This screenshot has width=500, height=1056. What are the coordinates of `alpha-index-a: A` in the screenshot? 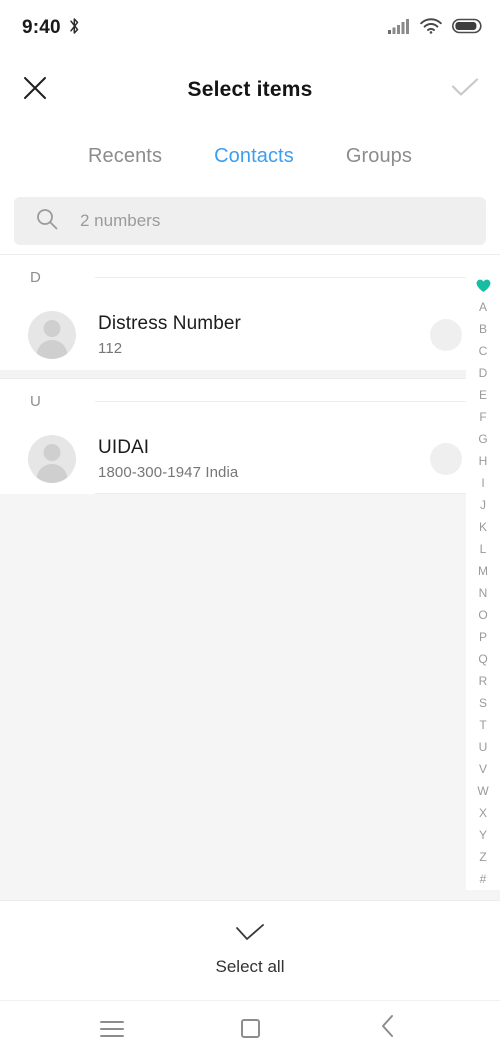 It's located at (483, 307).